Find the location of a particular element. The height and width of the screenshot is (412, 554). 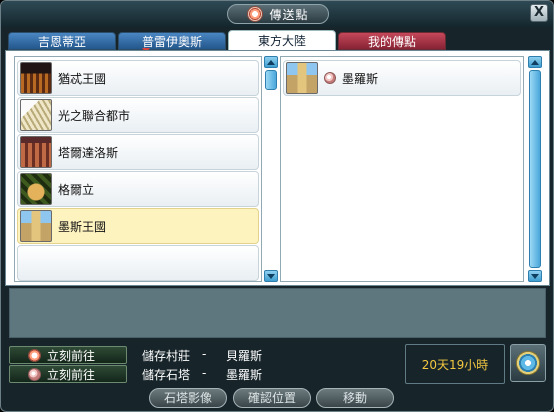

region-scrollbar is located at coordinates (271, 169).